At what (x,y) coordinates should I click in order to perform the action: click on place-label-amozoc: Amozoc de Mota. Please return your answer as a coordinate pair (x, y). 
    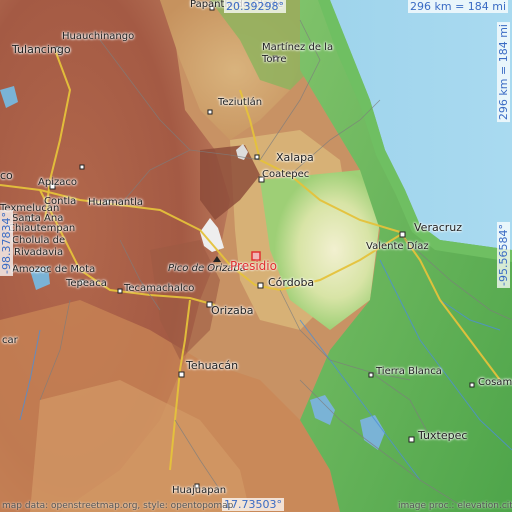
    Looking at the image, I should click on (54, 269).